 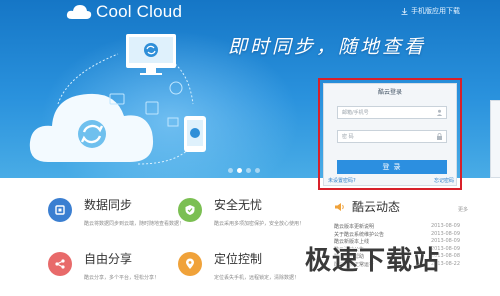 What do you see at coordinates (376, 207) in the screenshot?
I see `news-title: 酷云动态` at bounding box center [376, 207].